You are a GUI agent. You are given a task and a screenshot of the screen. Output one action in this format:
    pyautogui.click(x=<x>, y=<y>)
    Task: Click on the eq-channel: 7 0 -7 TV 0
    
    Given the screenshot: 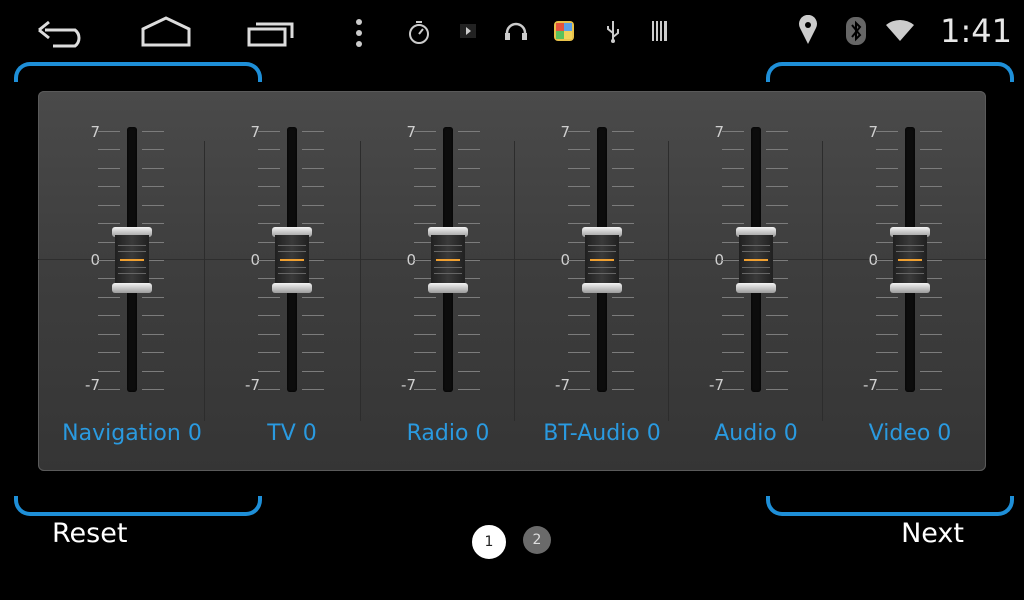 What is the action you would take?
    pyautogui.click(x=283, y=281)
    